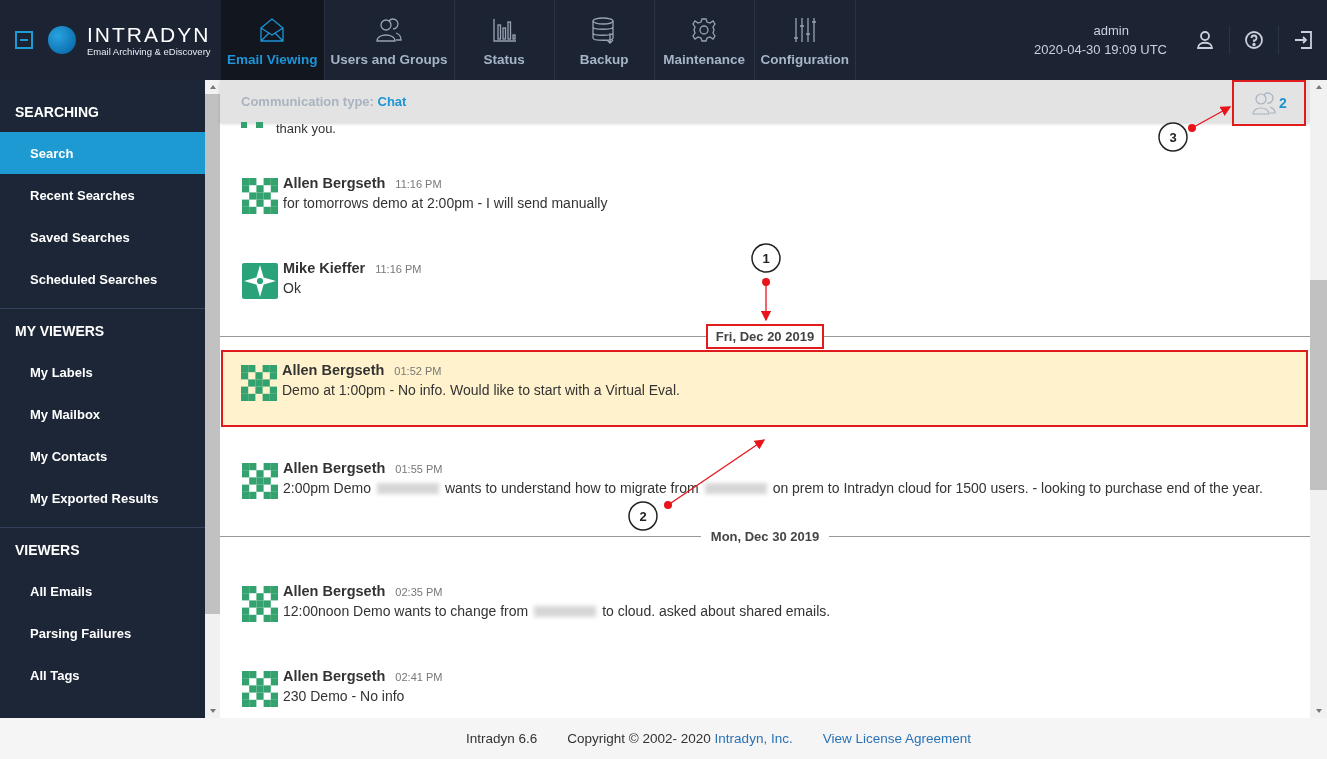  Describe the element at coordinates (102, 279) in the screenshot. I see `sidebar-item: Scheduled Searches` at that location.